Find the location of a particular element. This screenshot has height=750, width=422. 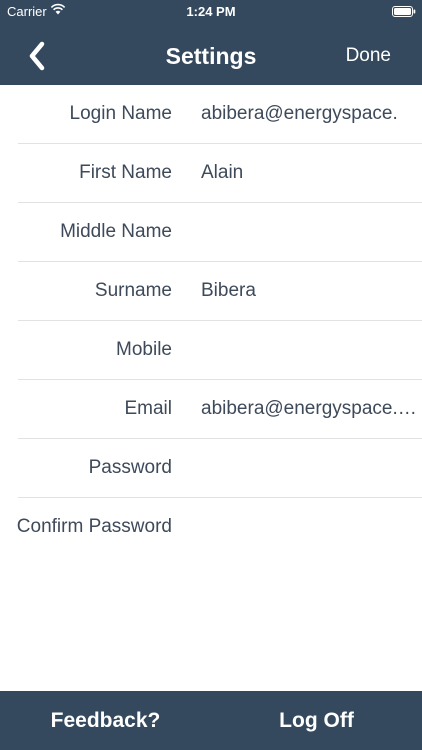

confirm-password-row: Confirm Password is located at coordinates (219, 527).